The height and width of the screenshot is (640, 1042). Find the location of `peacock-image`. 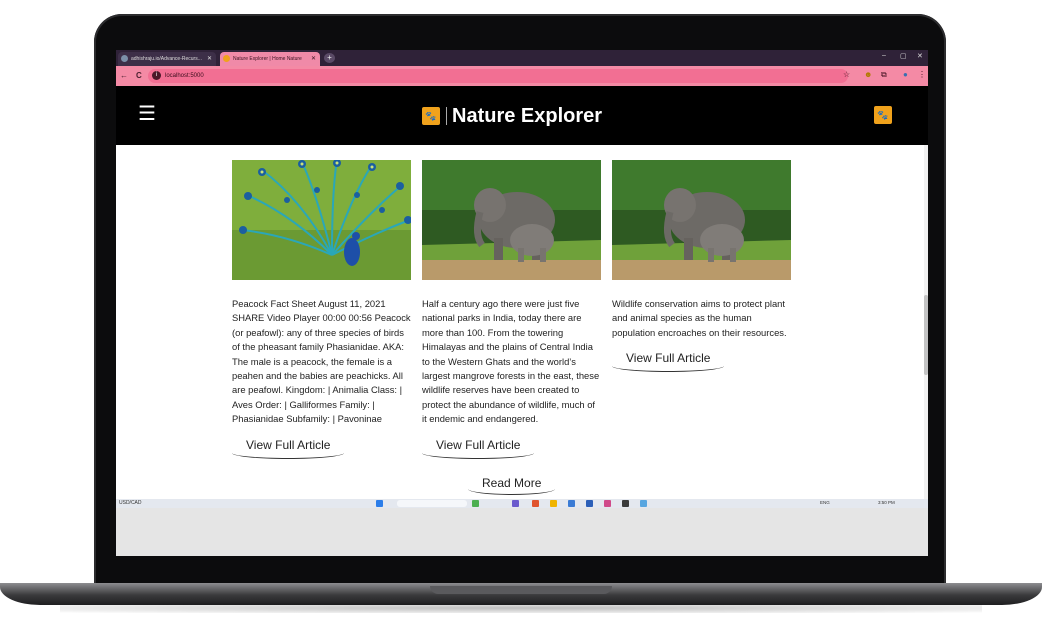

peacock-image is located at coordinates (321, 220).